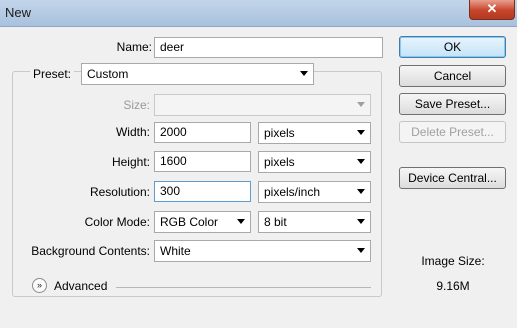 The height and width of the screenshot is (328, 517). I want to click on close-button: ✕, so click(492, 10).